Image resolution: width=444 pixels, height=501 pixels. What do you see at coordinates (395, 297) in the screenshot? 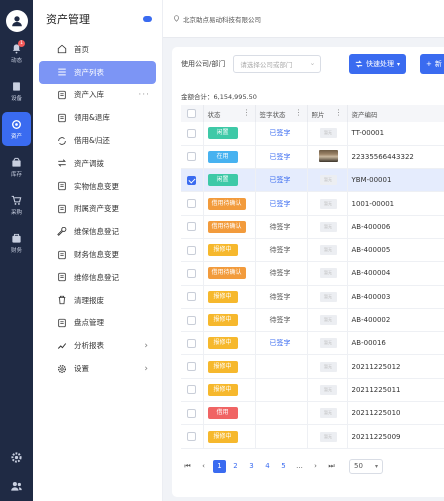
I see `asset-code-cell: AB-400003` at bounding box center [395, 297].